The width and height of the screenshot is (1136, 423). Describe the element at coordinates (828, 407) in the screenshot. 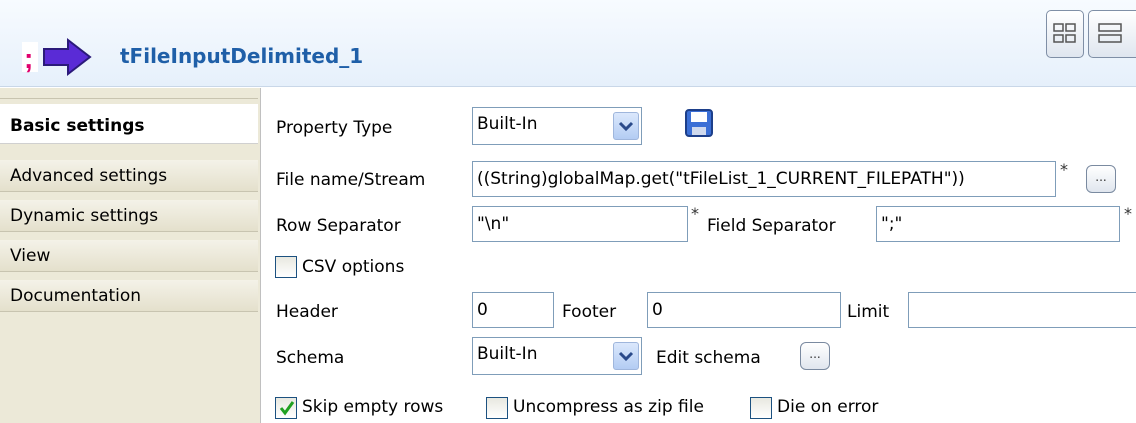

I see `die-on-error-label: Die on error` at that location.